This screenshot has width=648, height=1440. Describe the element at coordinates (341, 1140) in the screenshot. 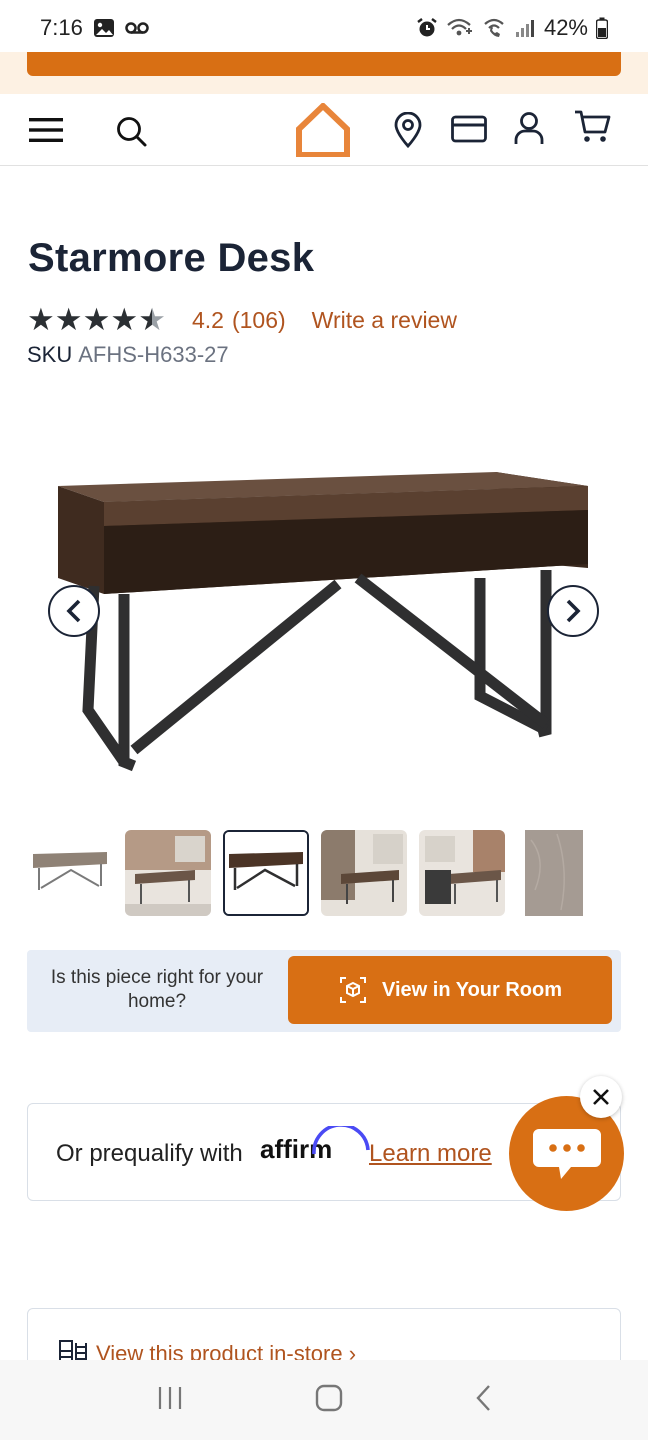

I see `affirm-arc-icon` at that location.